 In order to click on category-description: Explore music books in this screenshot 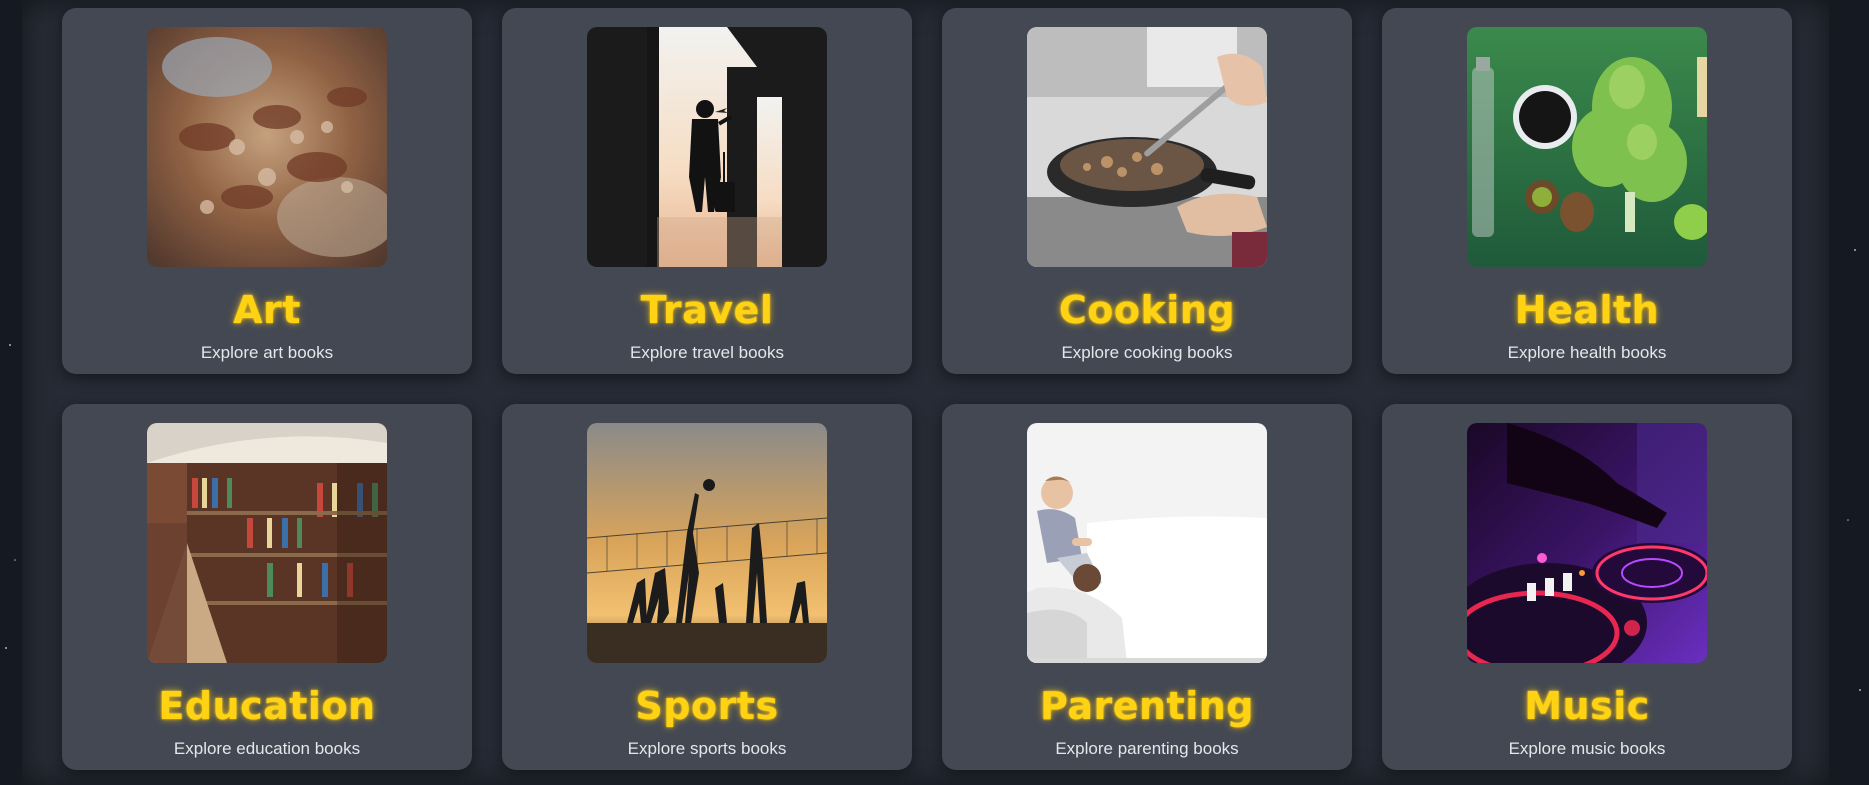, I will do `click(1587, 748)`.